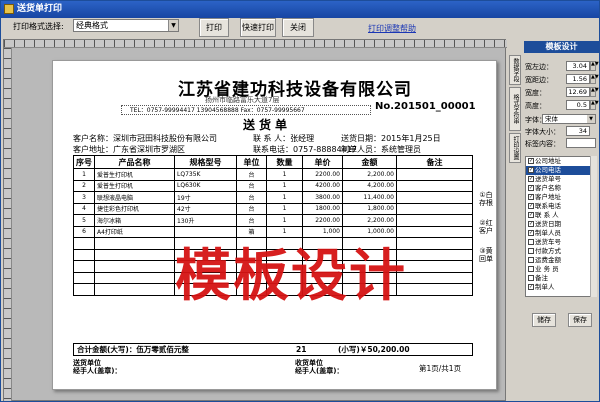 The image size is (600, 402). Describe the element at coordinates (561, 206) in the screenshot. I see `field-list-item: ✓ 联系电话` at that location.